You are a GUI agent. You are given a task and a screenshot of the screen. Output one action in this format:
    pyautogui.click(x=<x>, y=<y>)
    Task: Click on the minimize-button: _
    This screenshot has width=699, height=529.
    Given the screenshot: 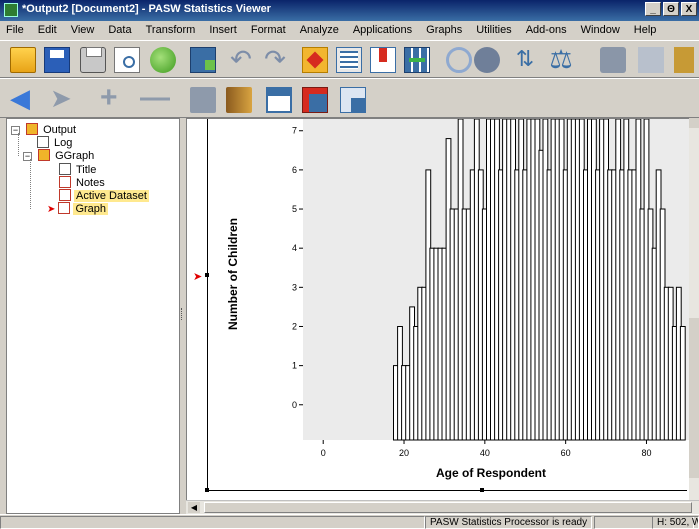 What is the action you would take?
    pyautogui.click(x=653, y=9)
    